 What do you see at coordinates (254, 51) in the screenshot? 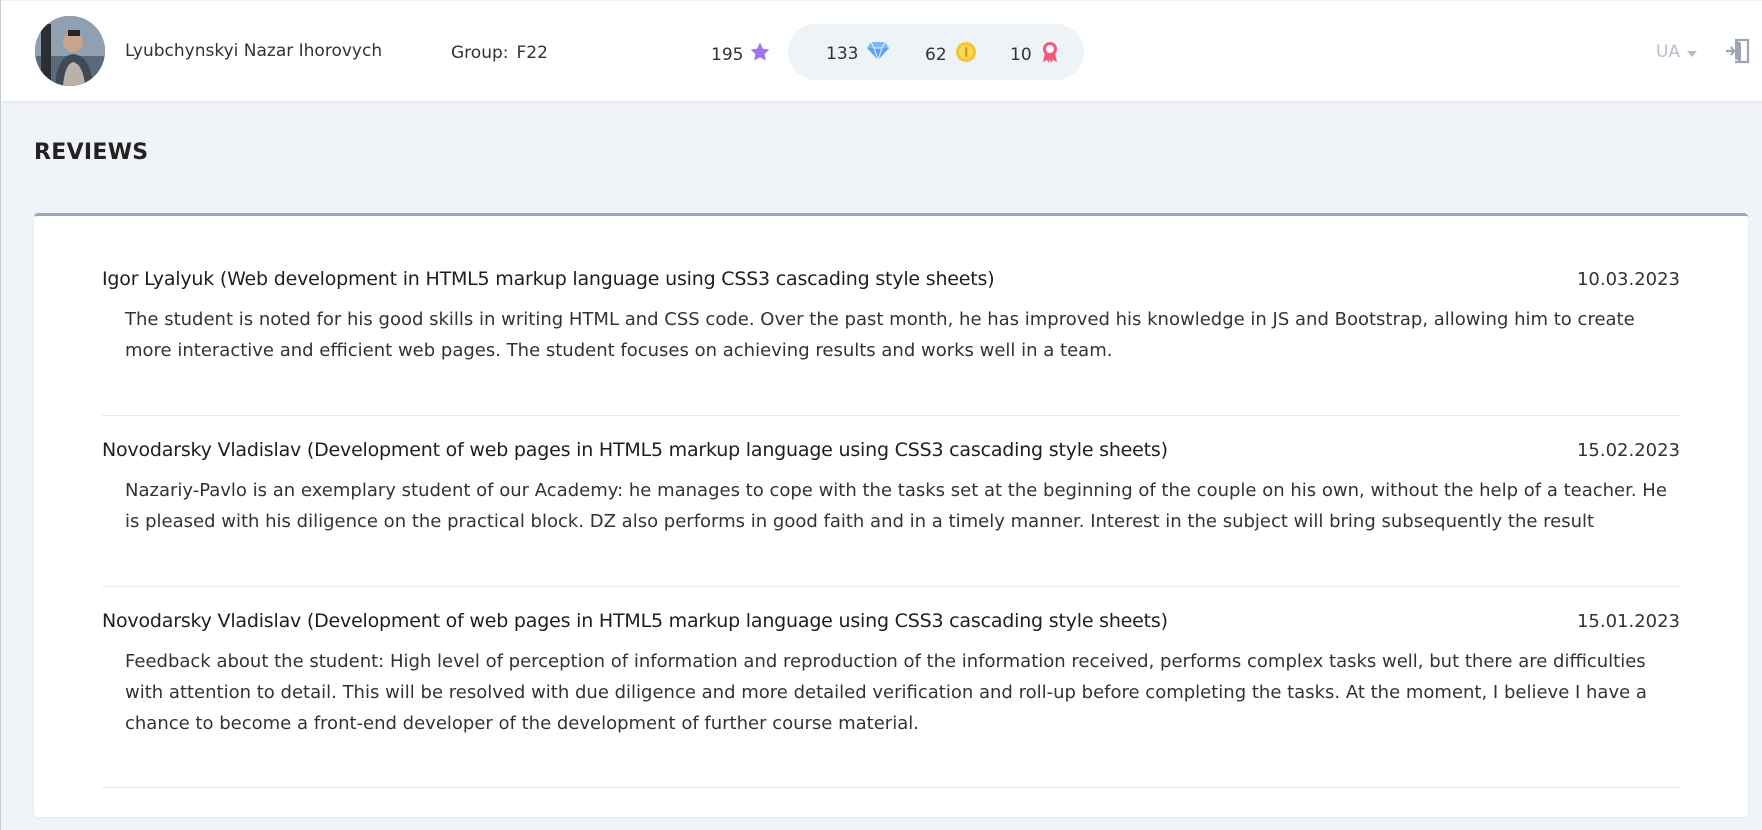
I see `user-name: Lyubchynskyi Nazar Ihorovych` at bounding box center [254, 51].